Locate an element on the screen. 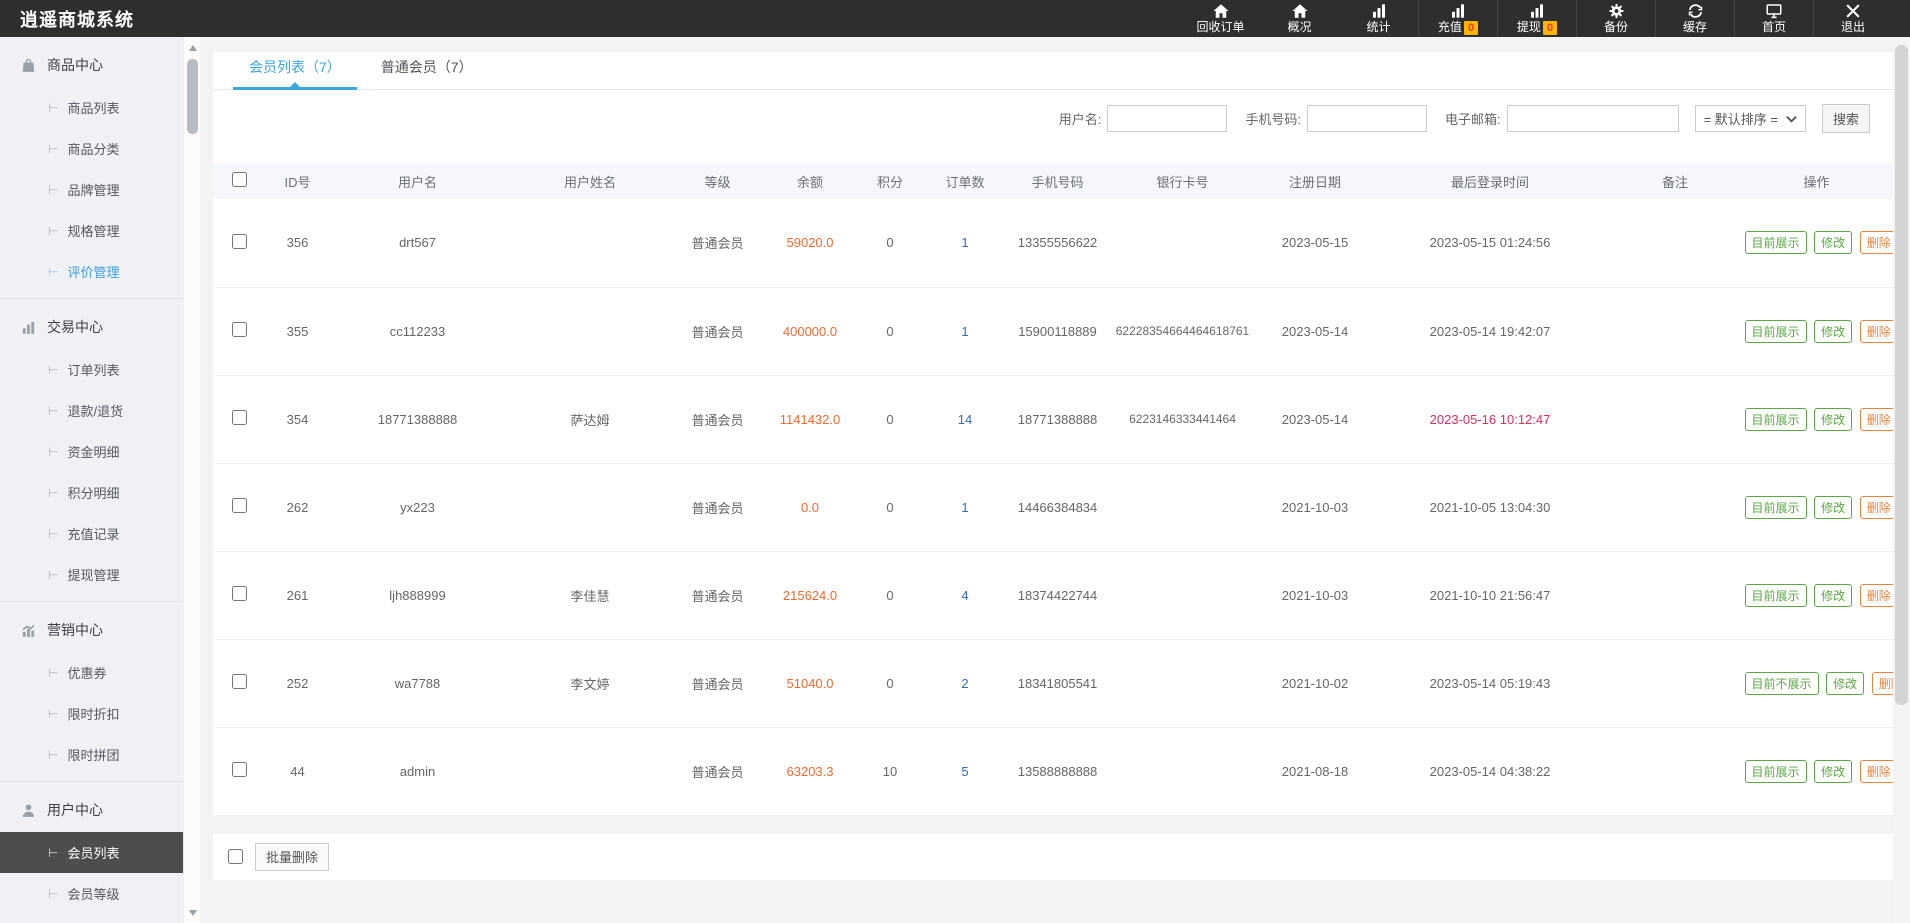 The width and height of the screenshot is (1910, 923). member-actions-cell: 目前展示 修改 删除 登录 设置商品 is located at coordinates (1816, 331).